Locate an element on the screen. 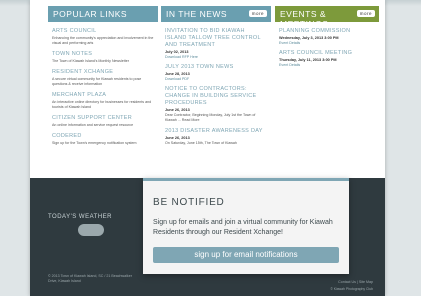 The height and width of the screenshot is (296, 421). link-citizen-support: Citizen Support Center is located at coordinates (103, 118).